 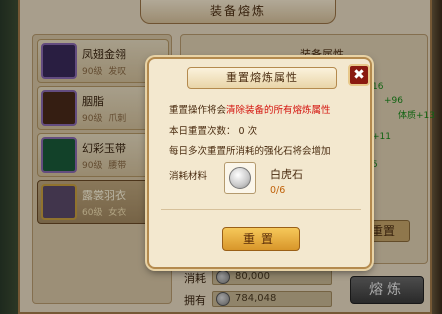 What do you see at coordinates (250, 151) in the screenshot?
I see `cost-increase-text: 每日多次重置所消耗的强化石将会增加` at bounding box center [250, 151].